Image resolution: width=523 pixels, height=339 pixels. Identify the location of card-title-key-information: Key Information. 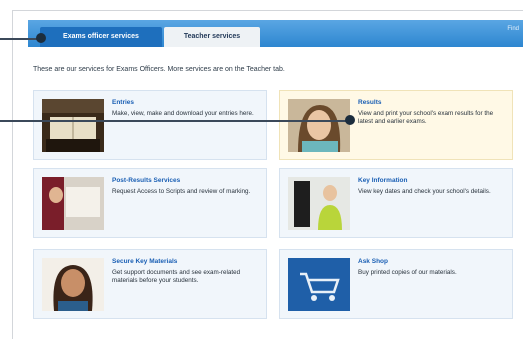
(382, 180).